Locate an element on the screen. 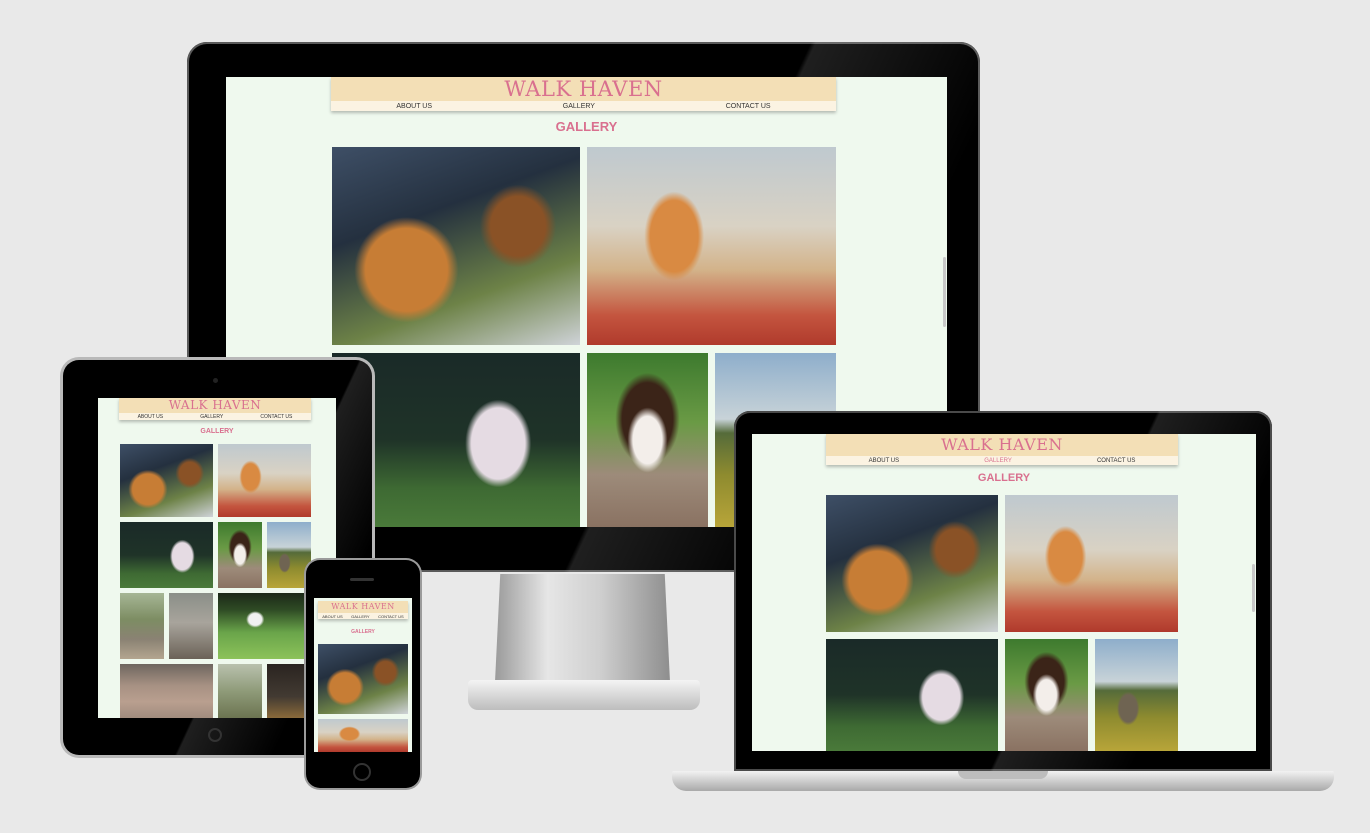  monitor-stand-neck is located at coordinates (582, 628).